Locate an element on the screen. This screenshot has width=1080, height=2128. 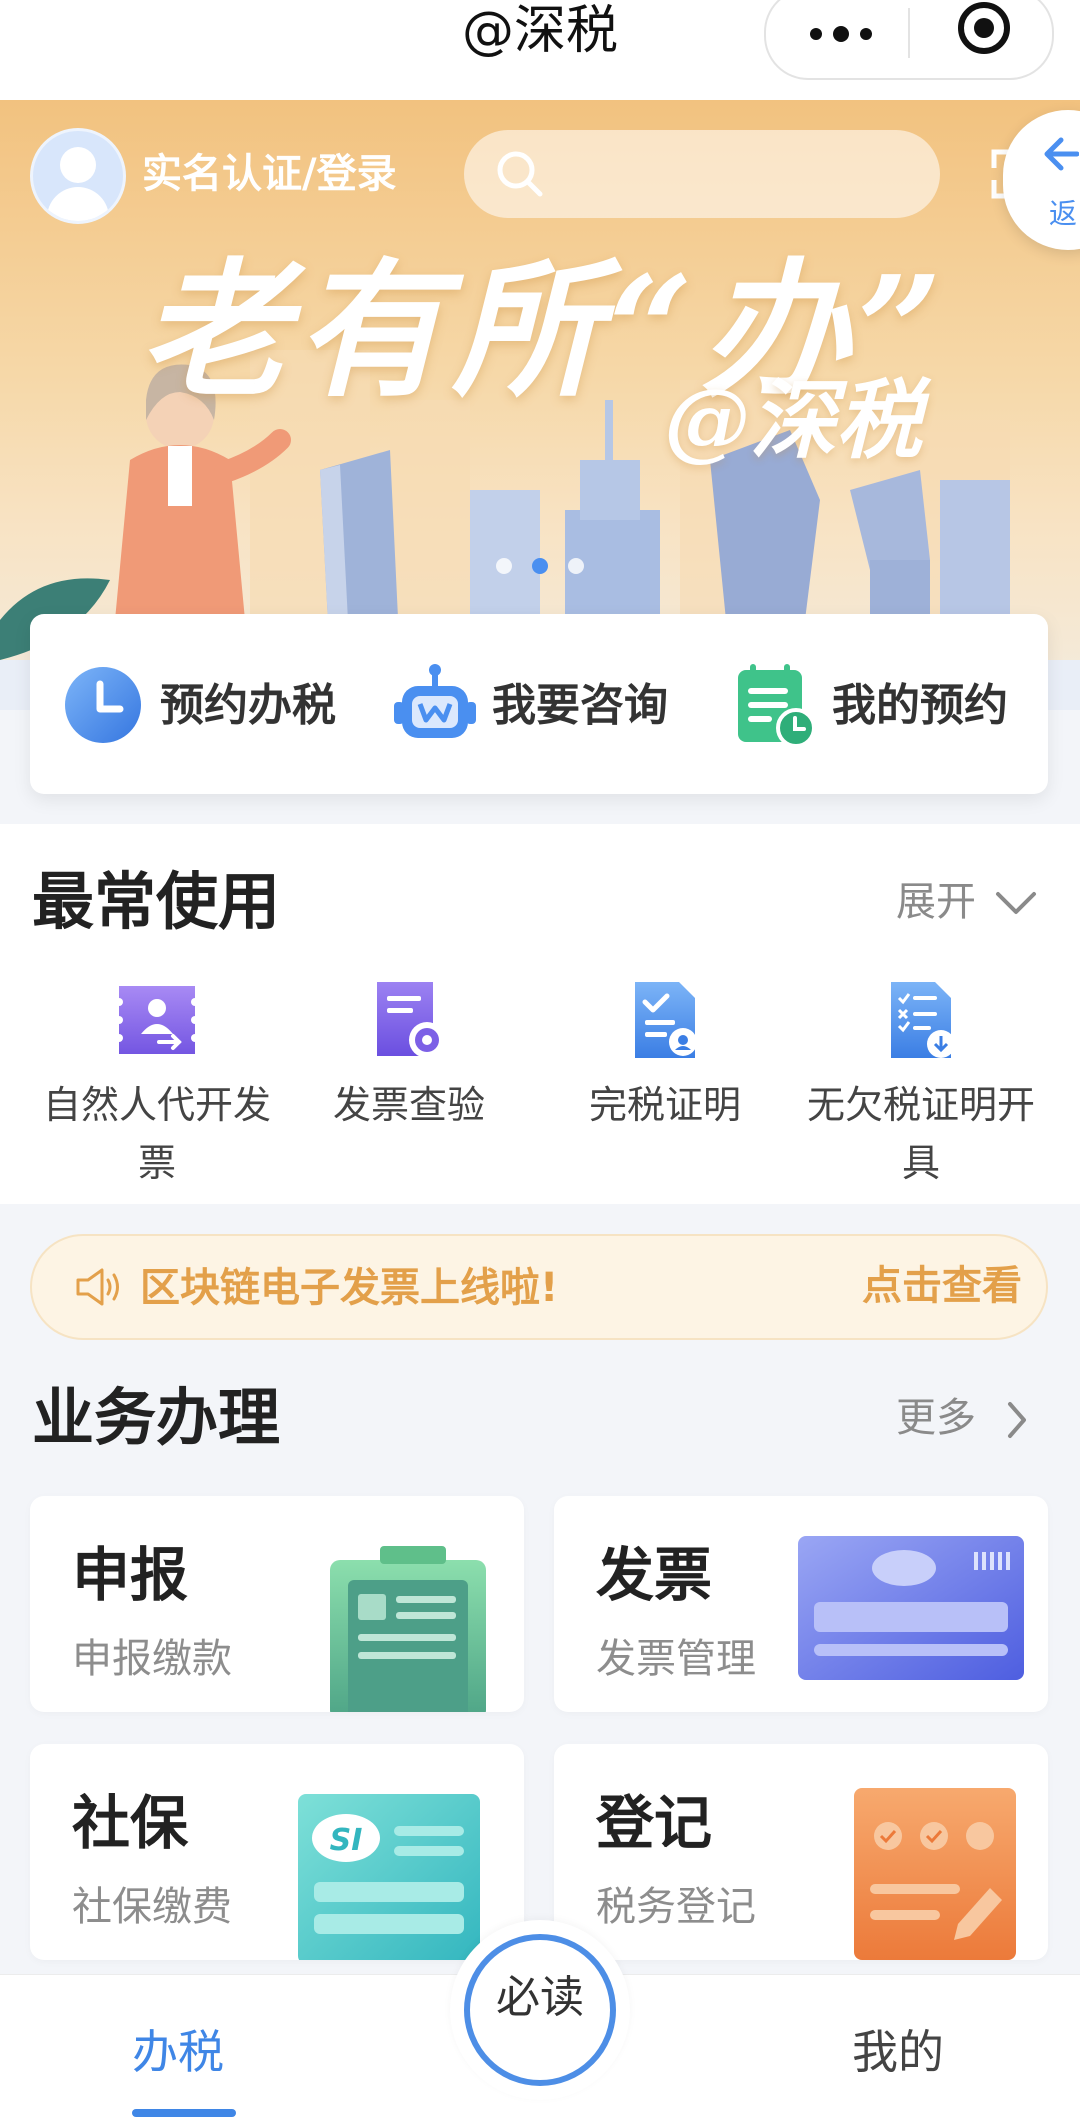
carousel-indicator is located at coordinates (541, 568).